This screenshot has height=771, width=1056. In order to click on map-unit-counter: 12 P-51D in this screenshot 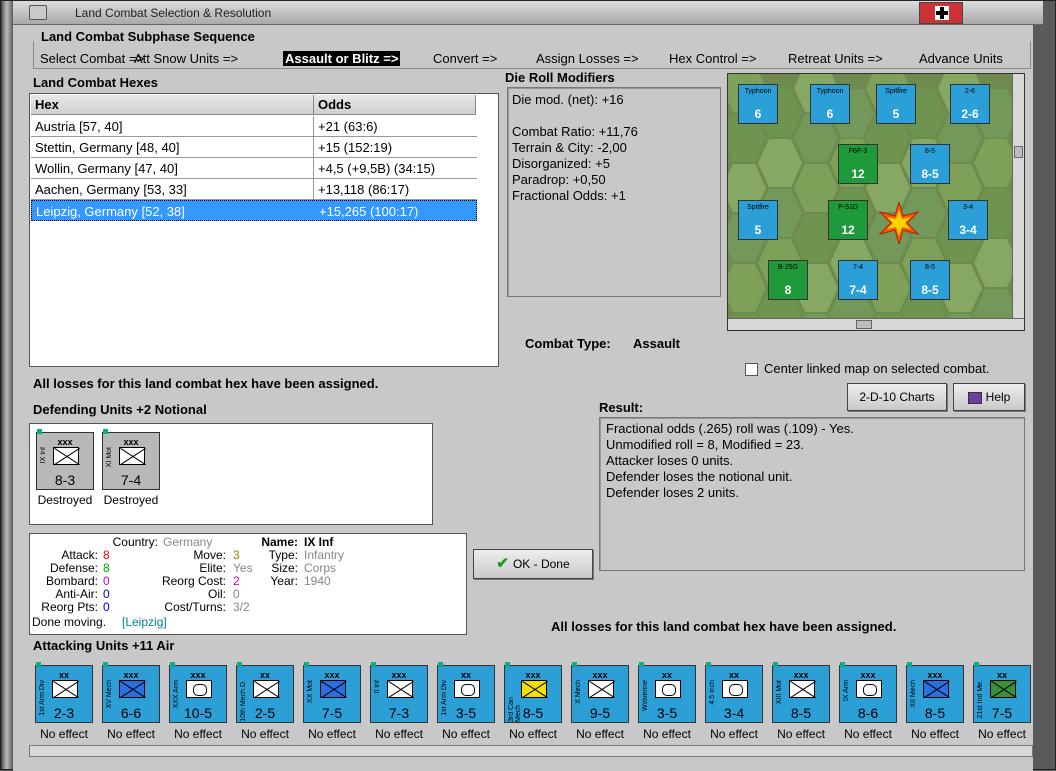, I will do `click(848, 220)`.